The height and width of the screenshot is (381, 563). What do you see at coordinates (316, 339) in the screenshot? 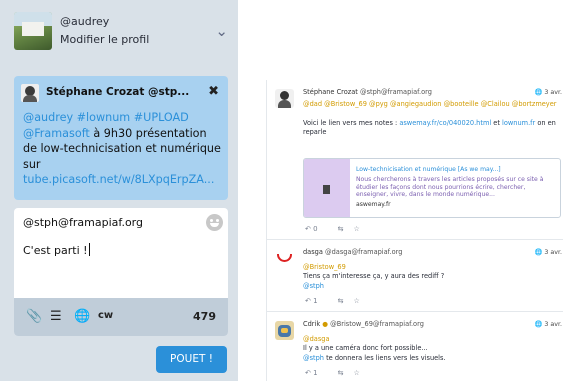
I see `status-mention: @dasga` at bounding box center [316, 339].